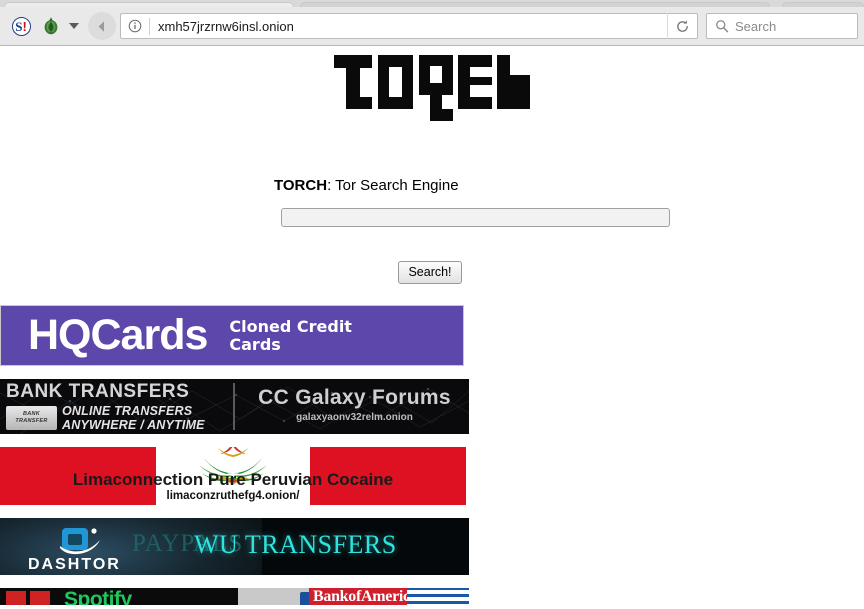  I want to click on bank-chip-line2: TRANSFER, so click(31, 421).